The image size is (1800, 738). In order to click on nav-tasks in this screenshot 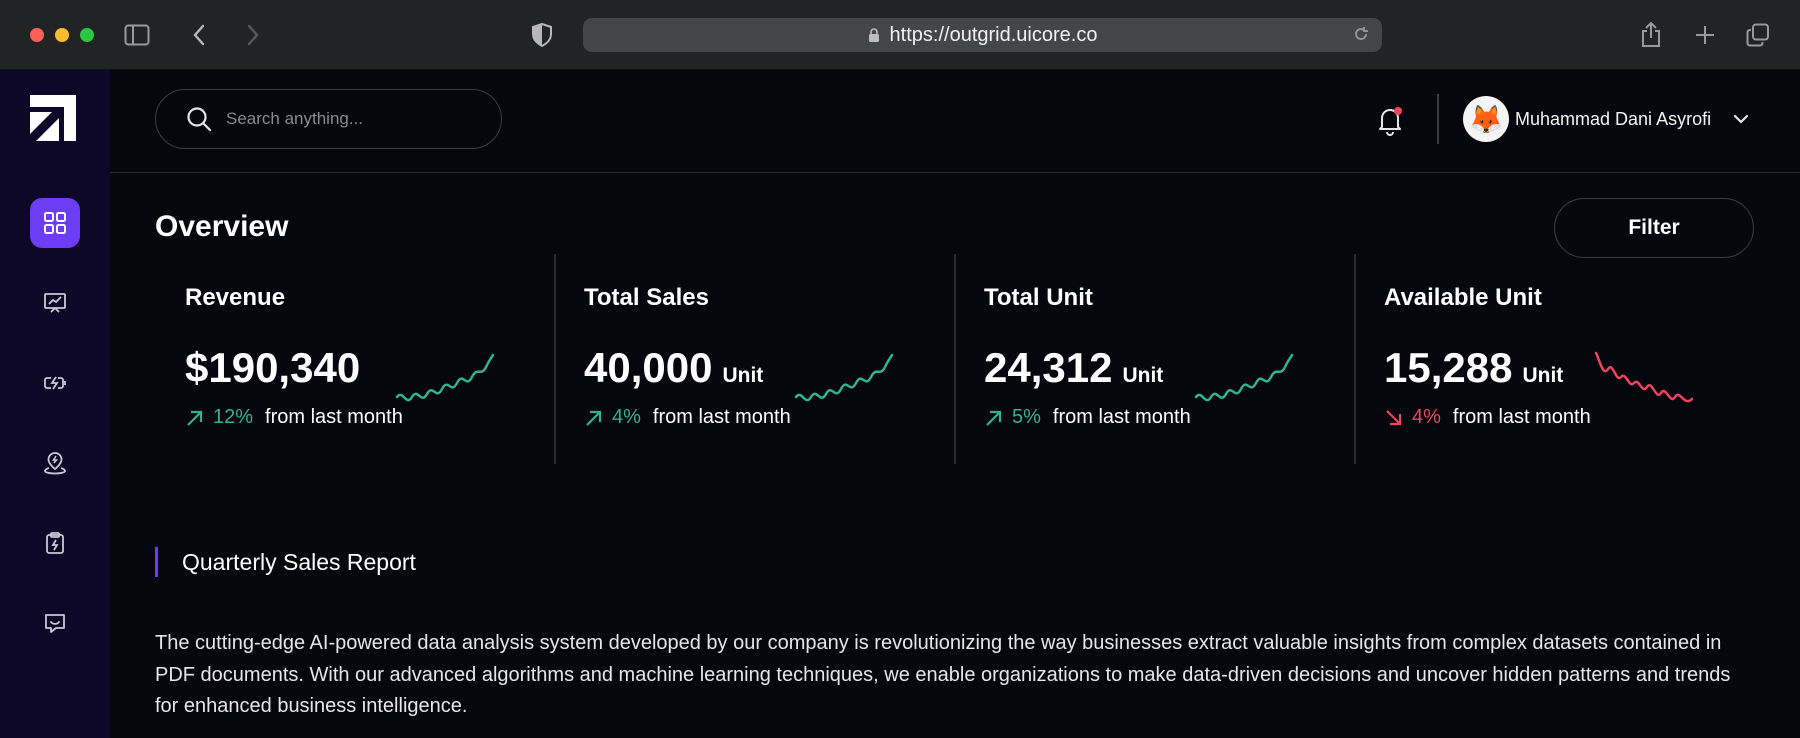, I will do `click(55, 543)`.